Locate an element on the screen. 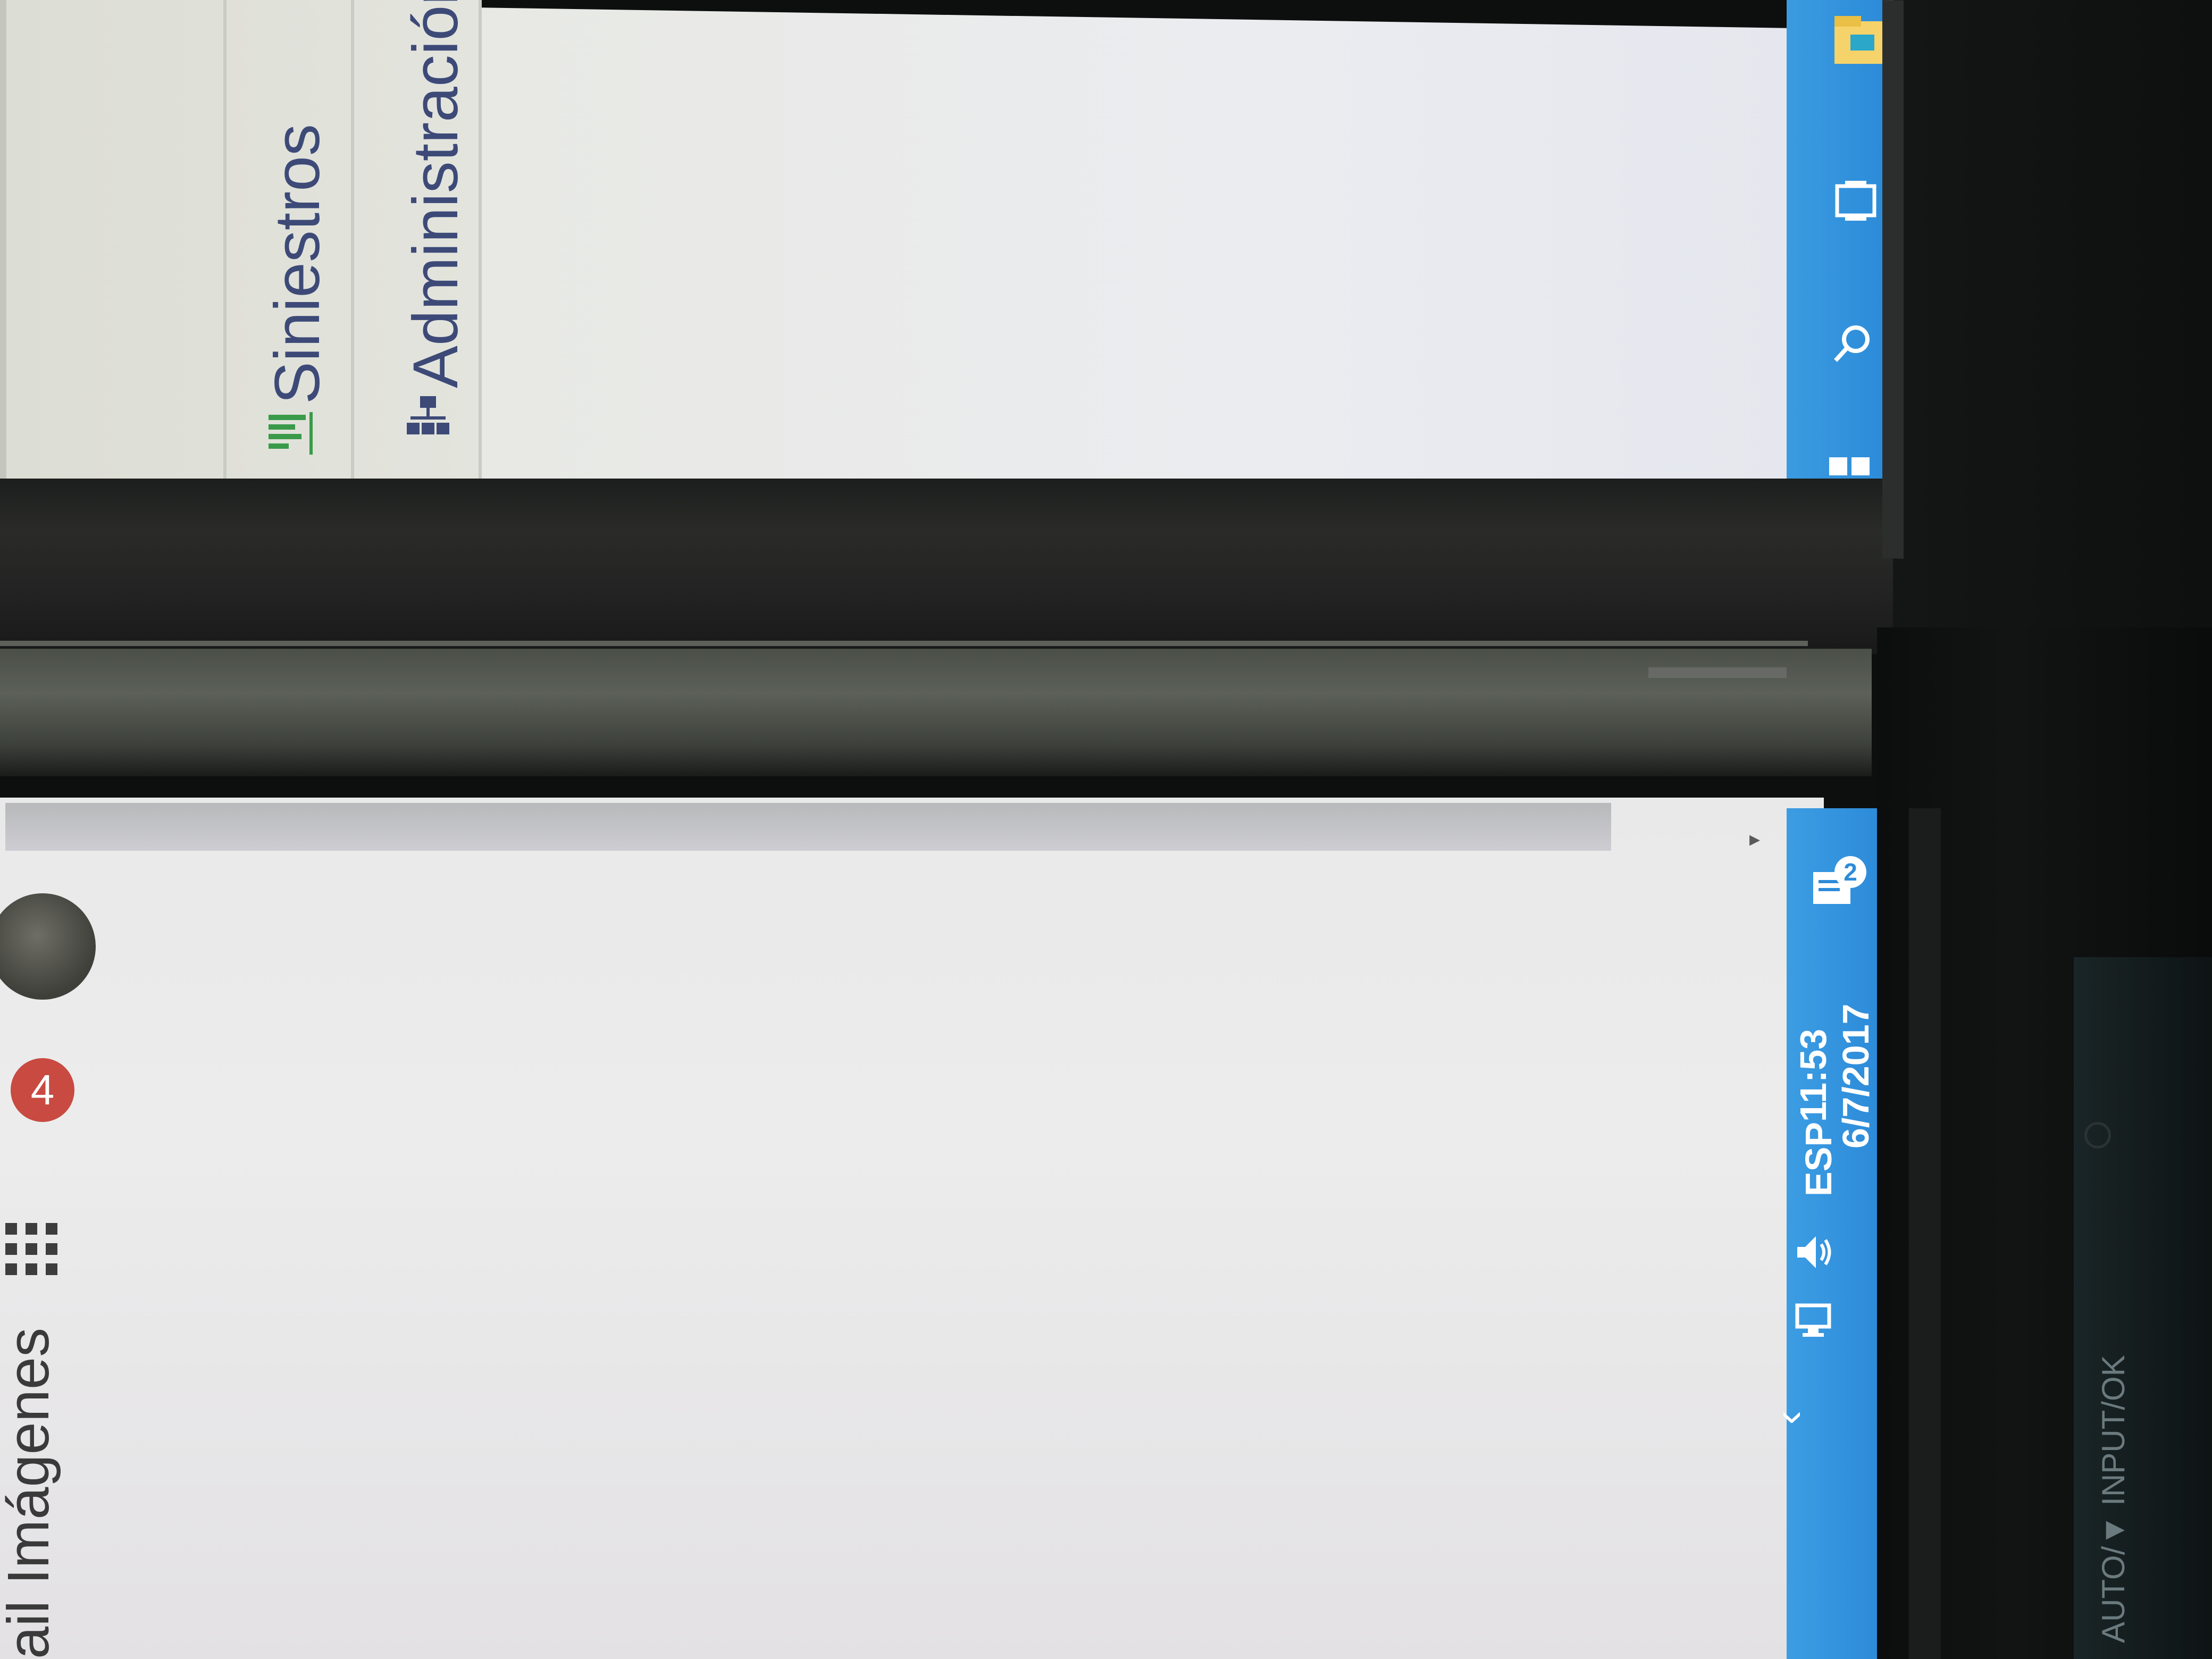 The width and height of the screenshot is (2212, 1659). power-button is located at coordinates (2097, 1135).